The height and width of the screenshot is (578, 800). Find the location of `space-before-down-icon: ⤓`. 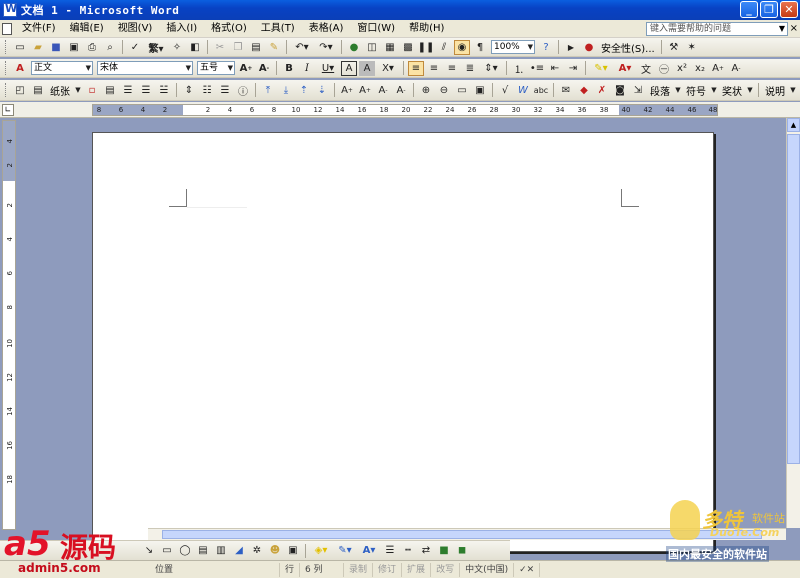

space-before-down-icon: ⤓ is located at coordinates (286, 90).